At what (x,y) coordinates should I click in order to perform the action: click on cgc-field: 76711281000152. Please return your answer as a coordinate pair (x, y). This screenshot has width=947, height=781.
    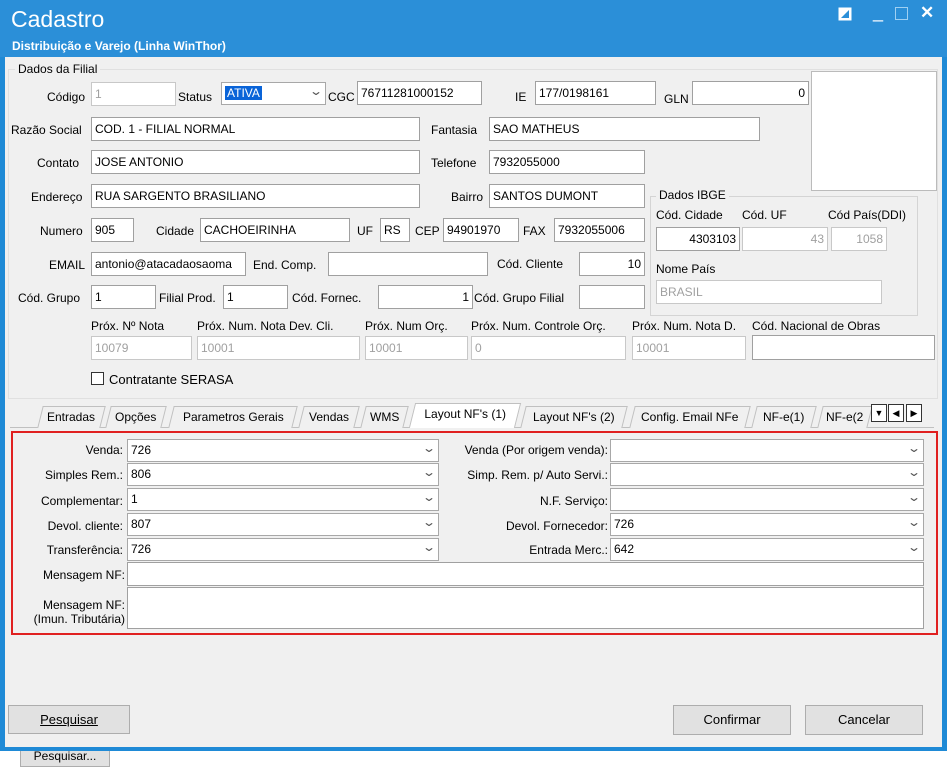
    Looking at the image, I should click on (419, 93).